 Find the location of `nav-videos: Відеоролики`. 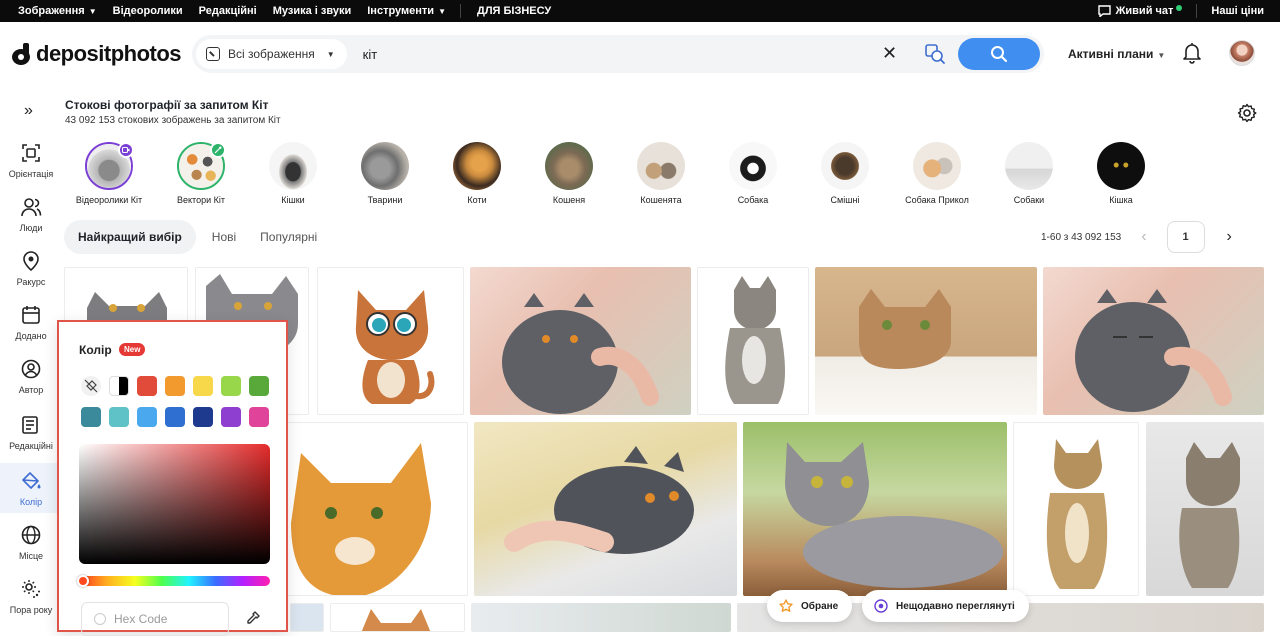

nav-videos: Відеоролики is located at coordinates (148, 11).